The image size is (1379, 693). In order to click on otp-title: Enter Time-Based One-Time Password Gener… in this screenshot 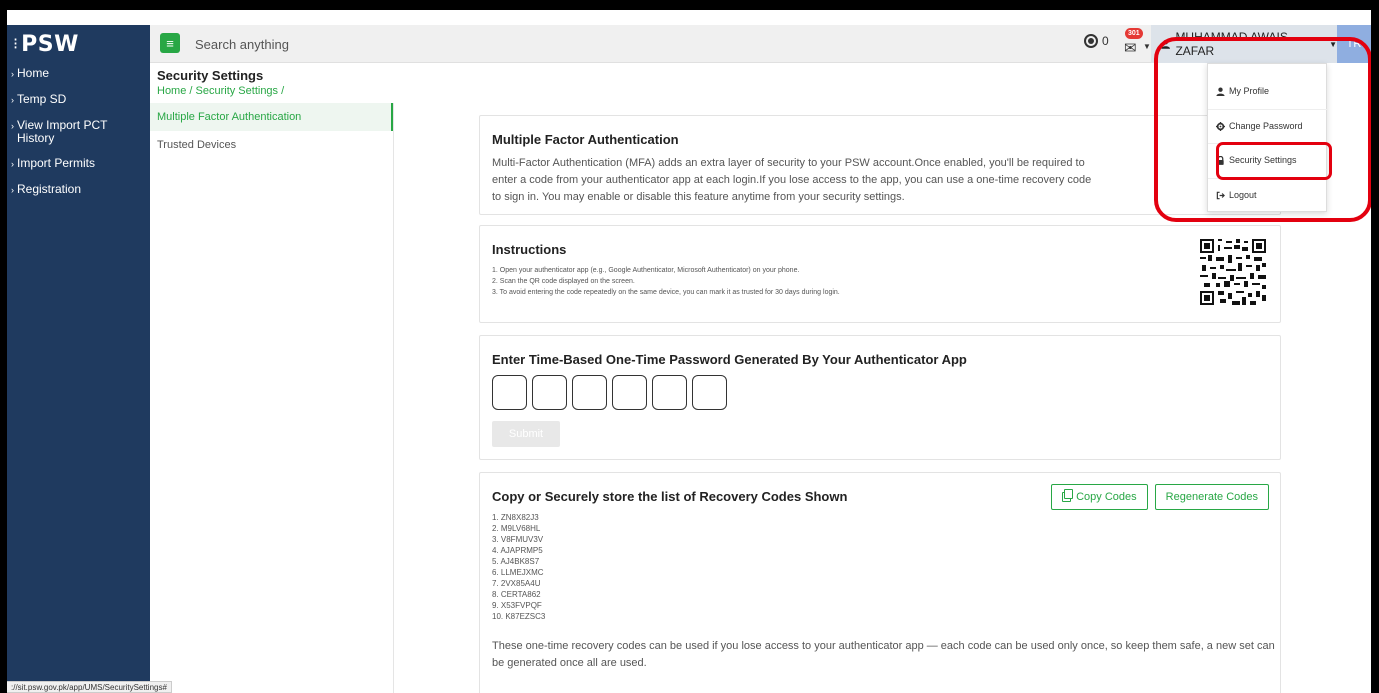, I will do `click(729, 359)`.